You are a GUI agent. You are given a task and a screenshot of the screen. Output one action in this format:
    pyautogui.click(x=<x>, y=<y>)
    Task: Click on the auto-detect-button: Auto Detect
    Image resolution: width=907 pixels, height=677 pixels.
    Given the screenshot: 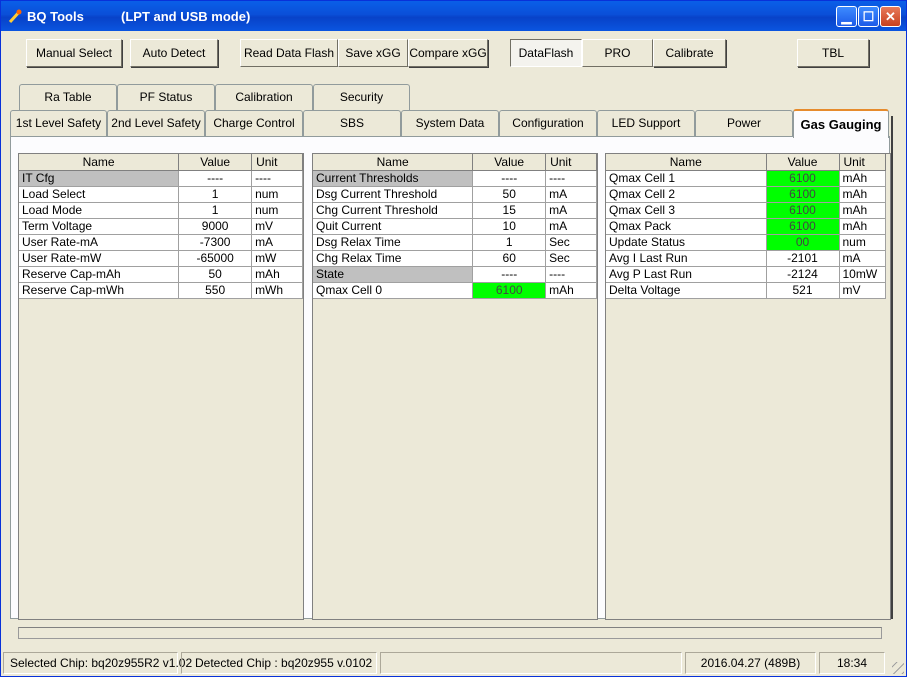 What is the action you would take?
    pyautogui.click(x=174, y=53)
    